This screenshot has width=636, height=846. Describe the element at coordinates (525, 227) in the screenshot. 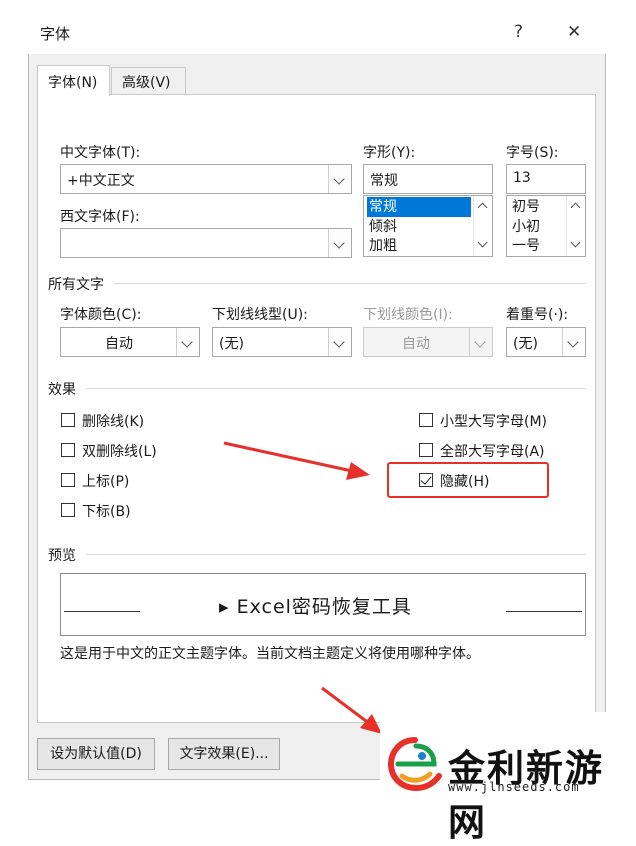

I see `size-option: 小初` at that location.